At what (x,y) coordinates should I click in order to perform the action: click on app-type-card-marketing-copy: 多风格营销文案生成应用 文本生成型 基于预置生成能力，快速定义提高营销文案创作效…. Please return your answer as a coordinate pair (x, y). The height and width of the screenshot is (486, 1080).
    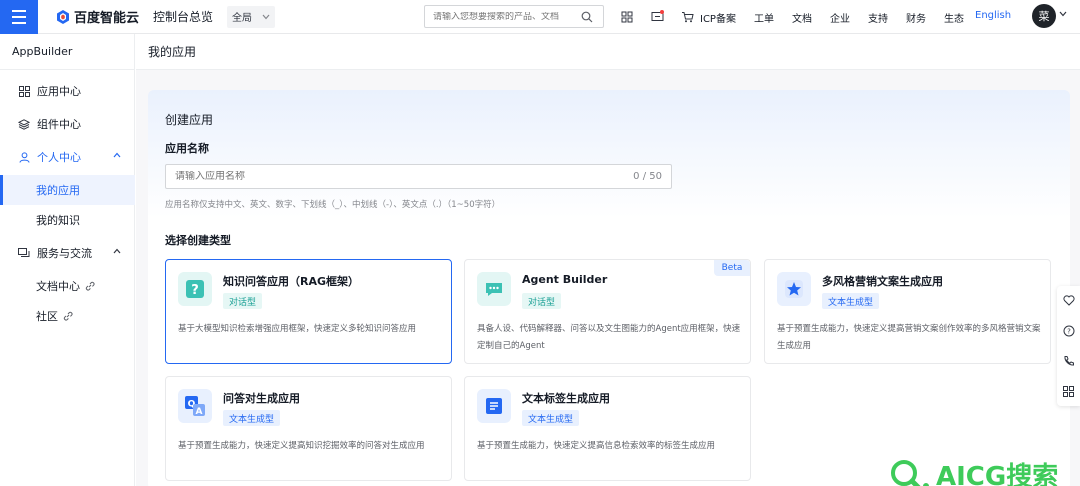
    Looking at the image, I should click on (907, 311).